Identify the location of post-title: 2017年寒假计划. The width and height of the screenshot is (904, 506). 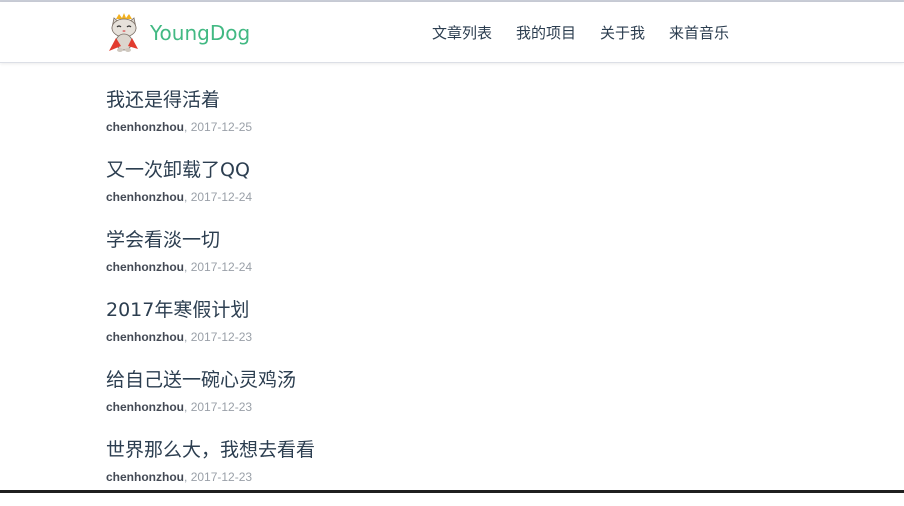
(456, 310).